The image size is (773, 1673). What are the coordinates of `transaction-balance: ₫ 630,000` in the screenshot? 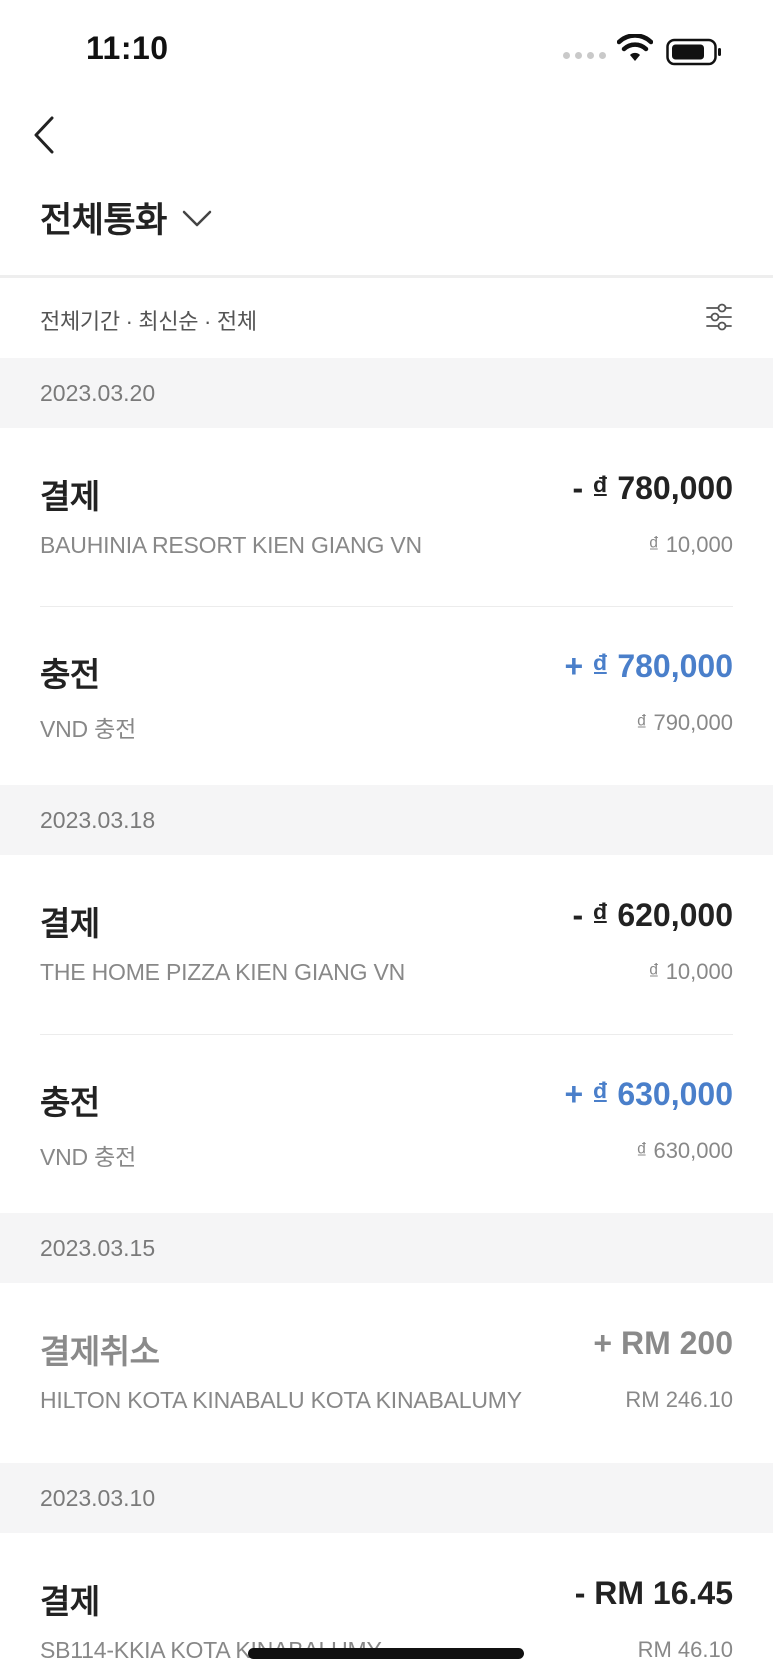 It's located at (684, 1150).